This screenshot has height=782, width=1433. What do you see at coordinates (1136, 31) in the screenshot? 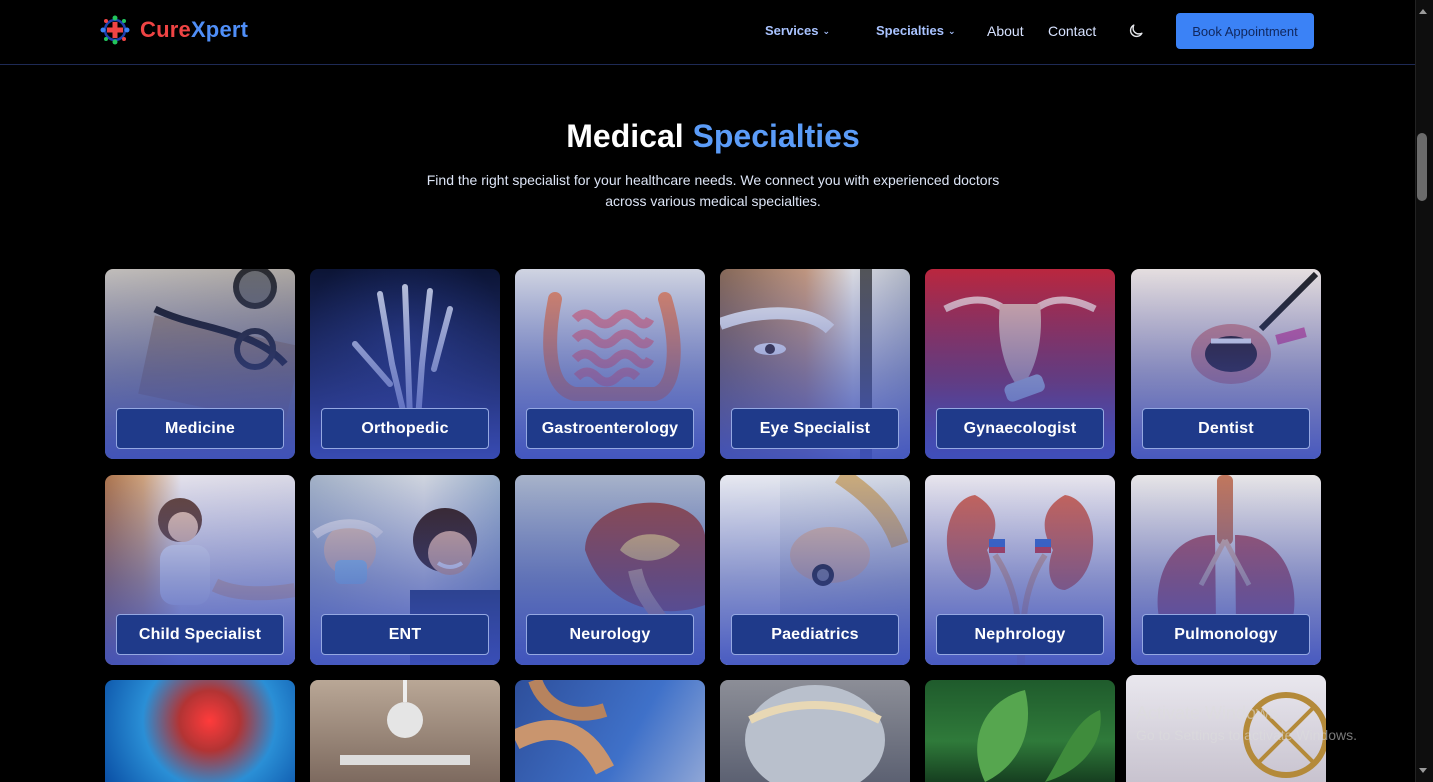
I see `moon-icon` at bounding box center [1136, 31].